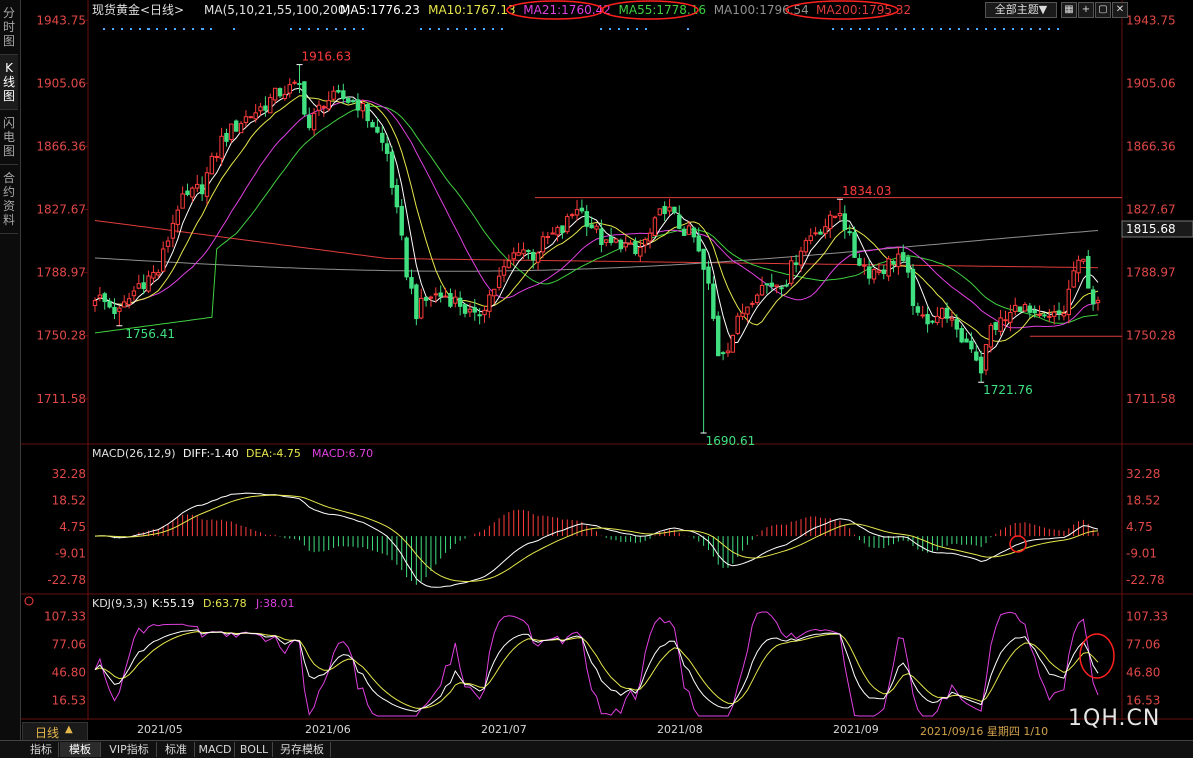  What do you see at coordinates (65, 616) in the screenshot?
I see `kdj-tick-left: 107.33` at bounding box center [65, 616].